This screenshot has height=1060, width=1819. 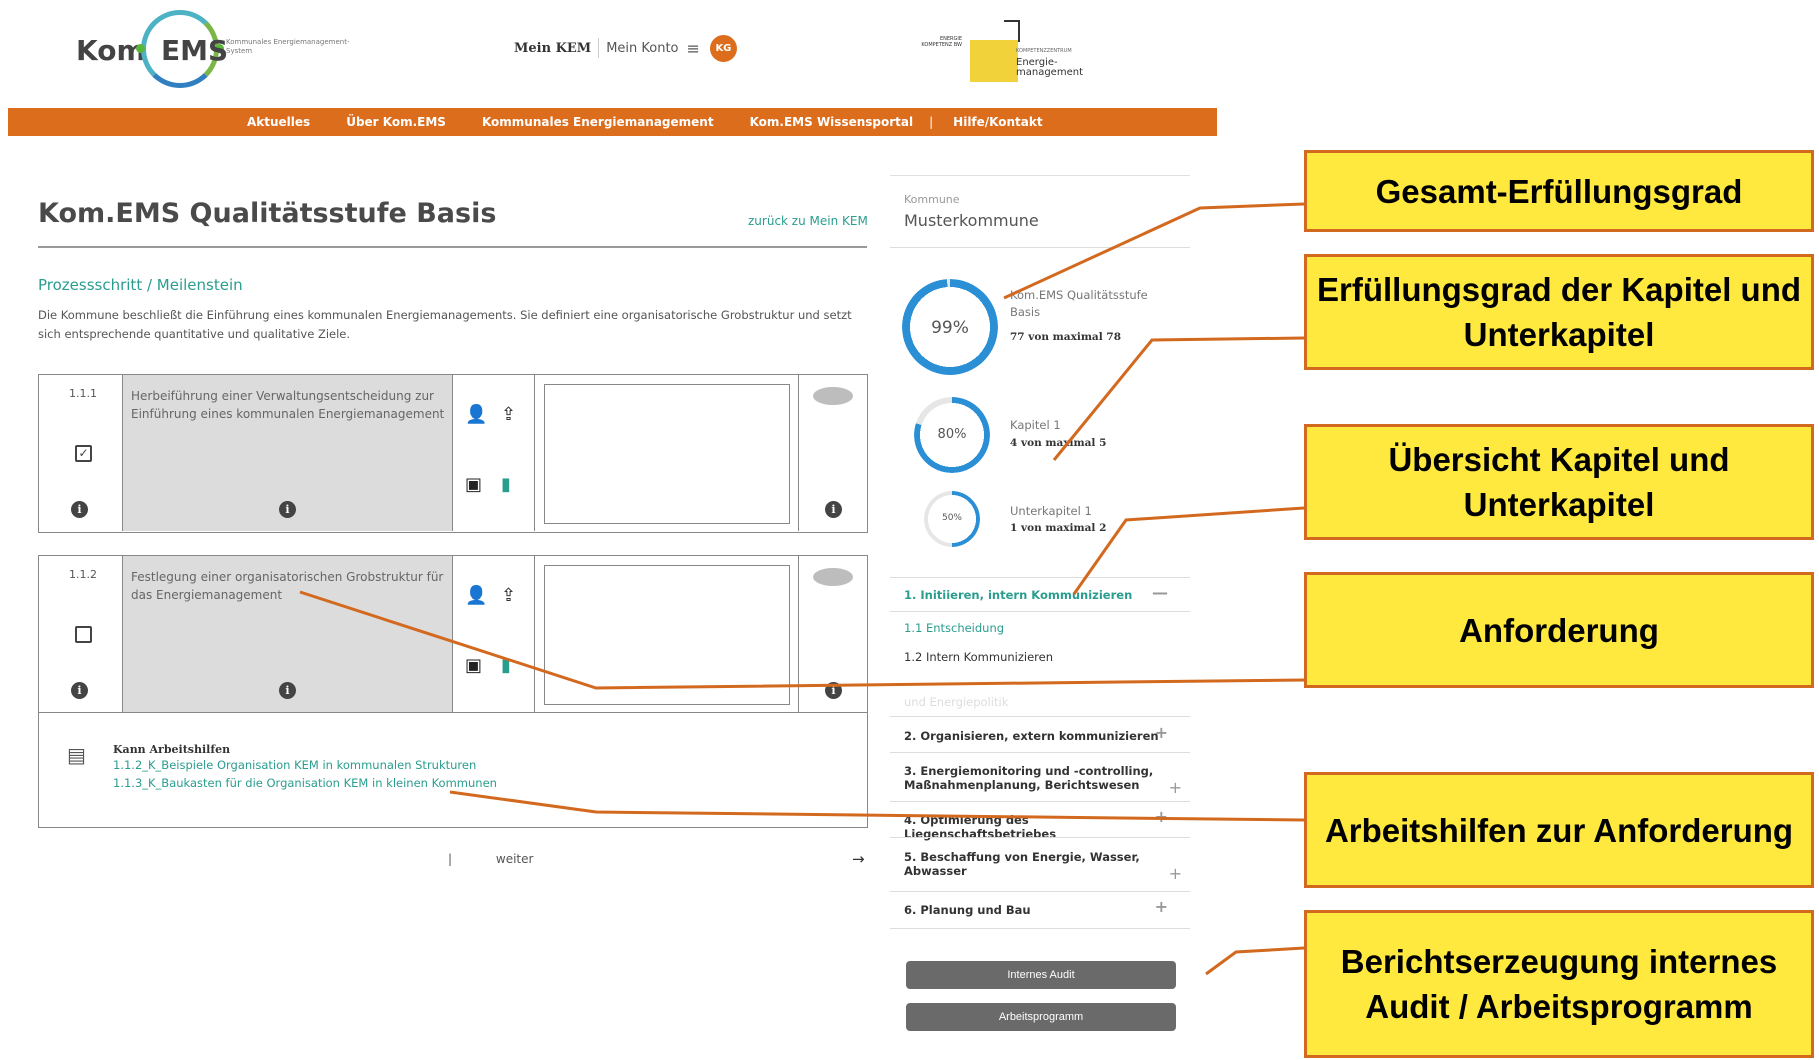 I want to click on nav-kommunales-energiemanagement: Kommunales Energiemanagement, so click(x=598, y=122).